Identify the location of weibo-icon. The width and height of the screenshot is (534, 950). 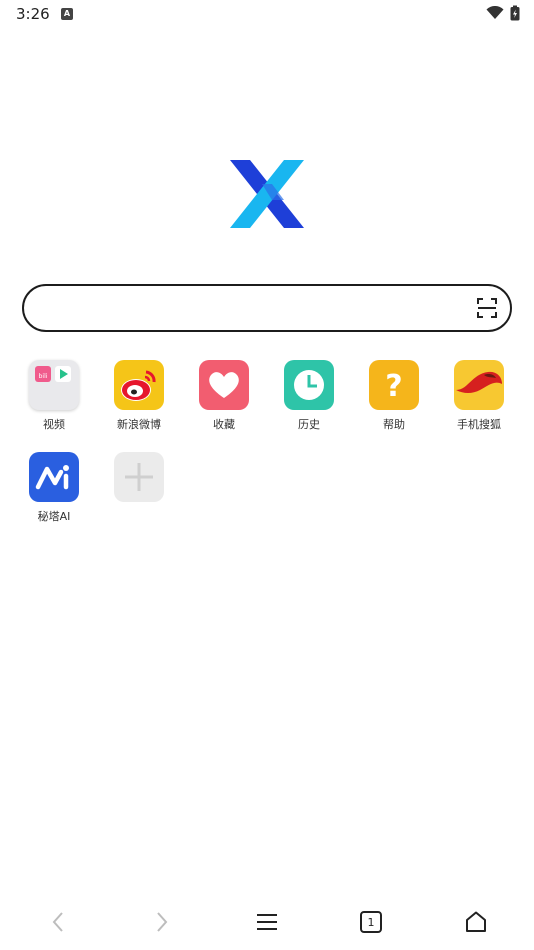
(139, 385).